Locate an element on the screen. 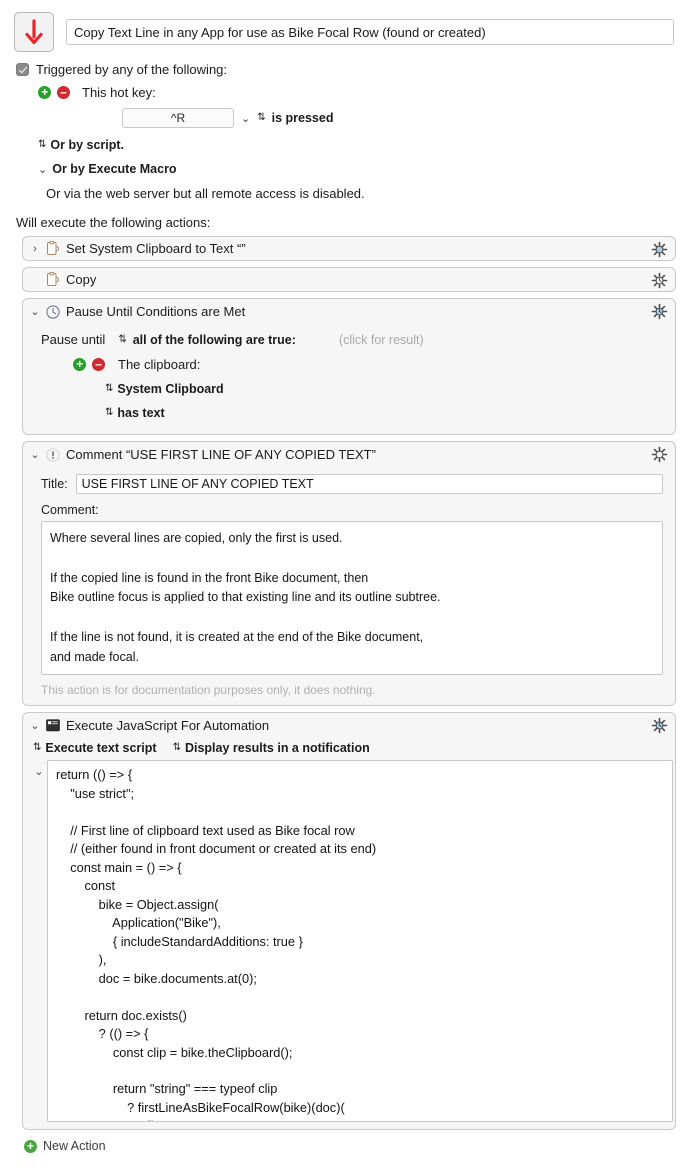  hotkey-trigger-label: This hot key: is located at coordinates (119, 92).